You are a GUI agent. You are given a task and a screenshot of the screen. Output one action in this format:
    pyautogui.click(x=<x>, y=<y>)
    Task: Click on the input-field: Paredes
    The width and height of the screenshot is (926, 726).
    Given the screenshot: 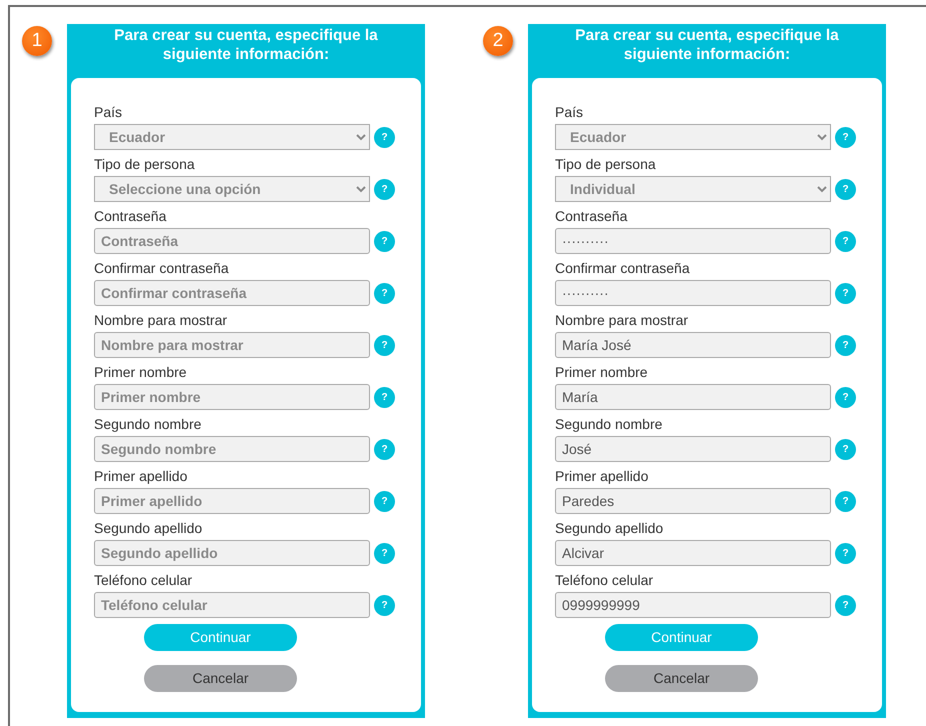 What is the action you would take?
    pyautogui.click(x=693, y=501)
    